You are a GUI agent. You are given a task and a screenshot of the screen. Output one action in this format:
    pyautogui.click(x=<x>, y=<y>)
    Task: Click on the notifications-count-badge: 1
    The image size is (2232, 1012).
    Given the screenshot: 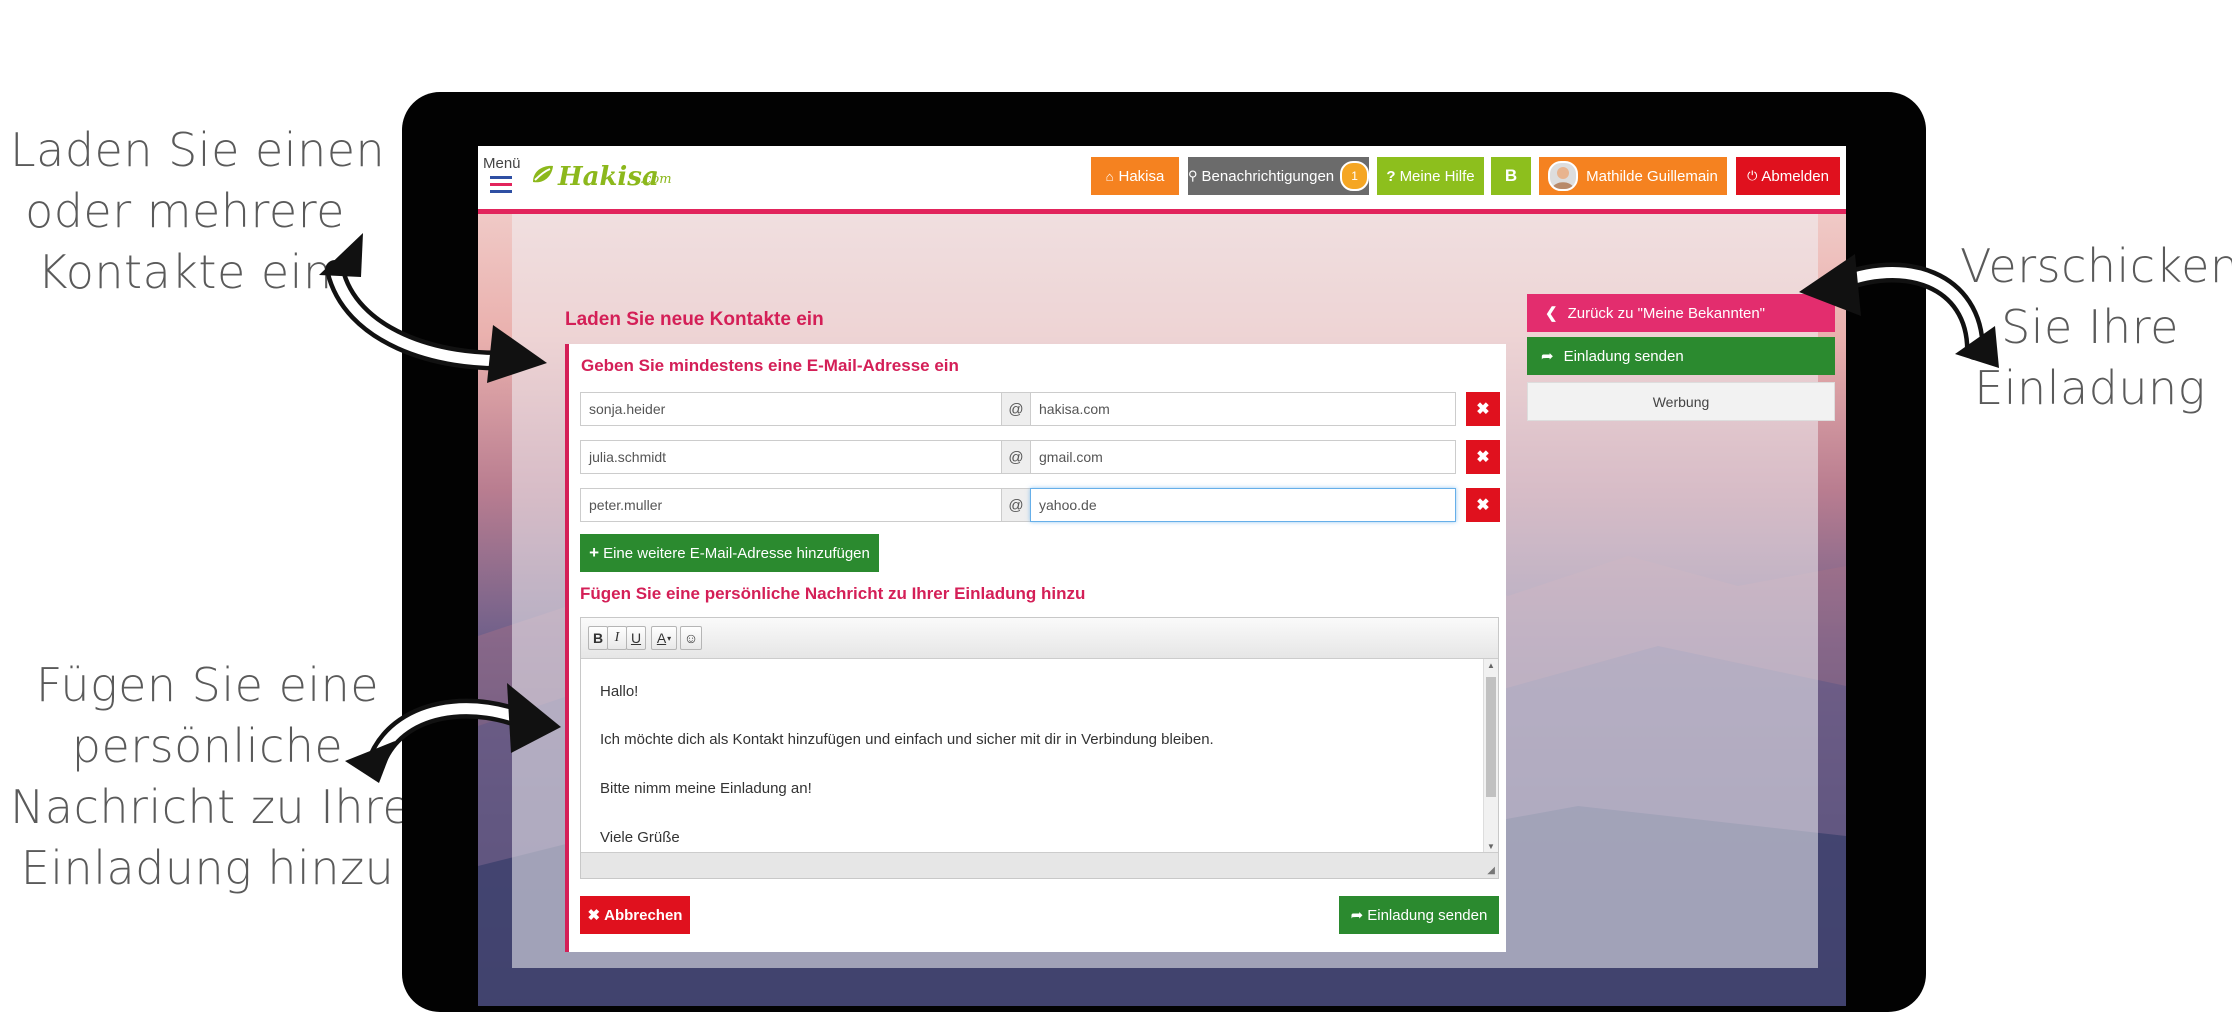 What is the action you would take?
    pyautogui.click(x=1354, y=176)
    